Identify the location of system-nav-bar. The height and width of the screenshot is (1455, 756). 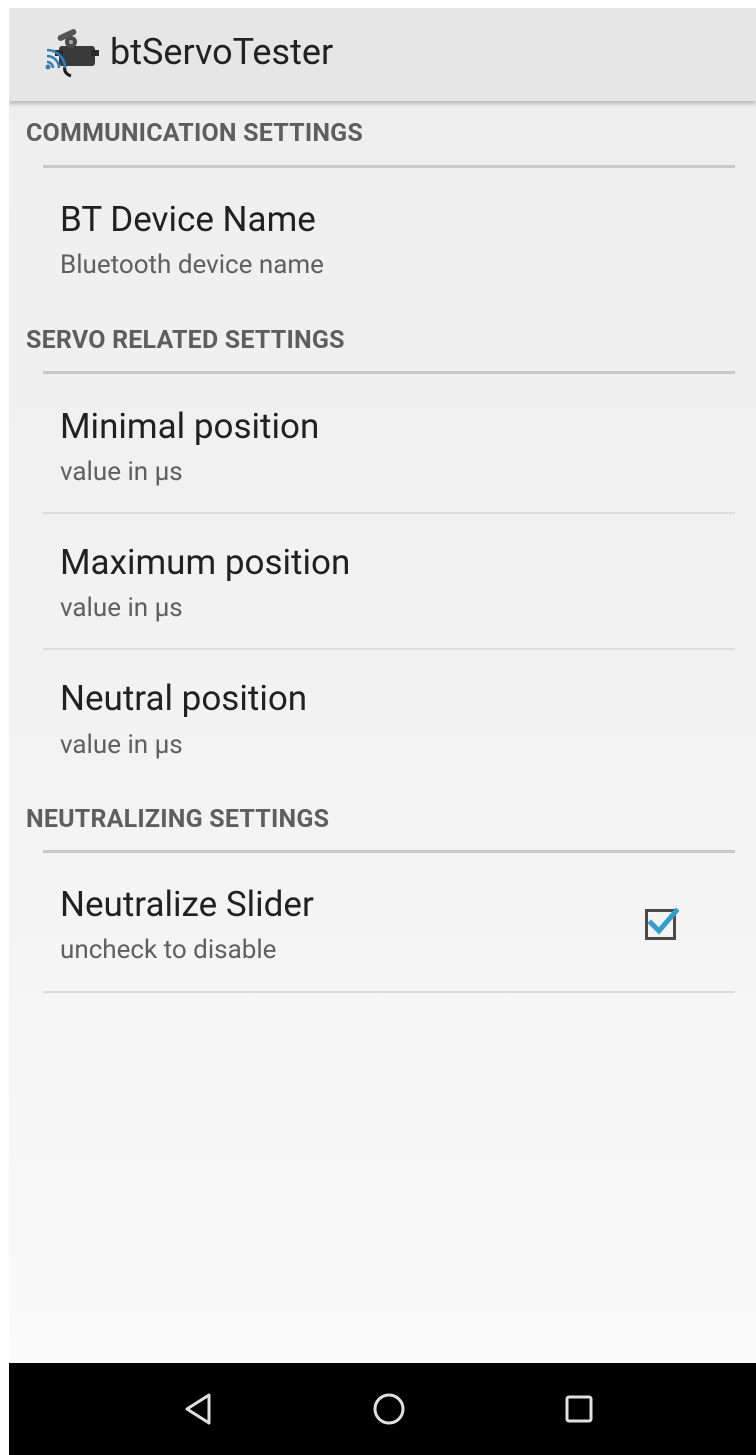
(382, 1409).